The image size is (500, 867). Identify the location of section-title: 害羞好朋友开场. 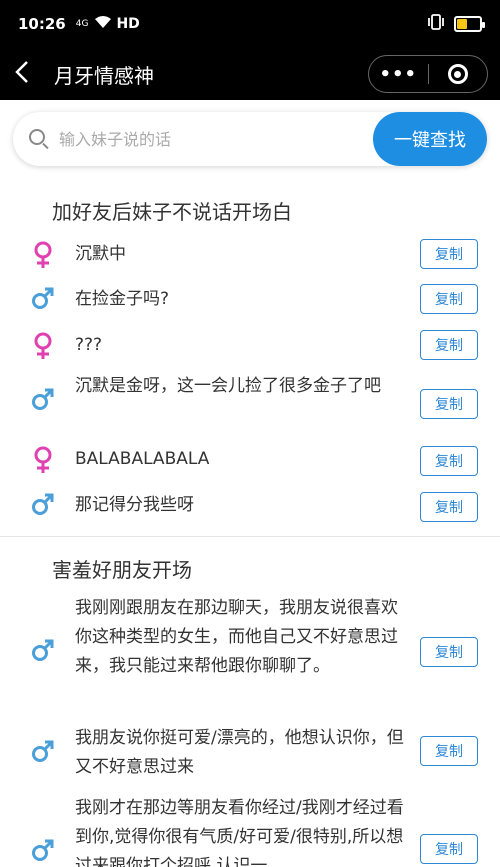
(122, 570).